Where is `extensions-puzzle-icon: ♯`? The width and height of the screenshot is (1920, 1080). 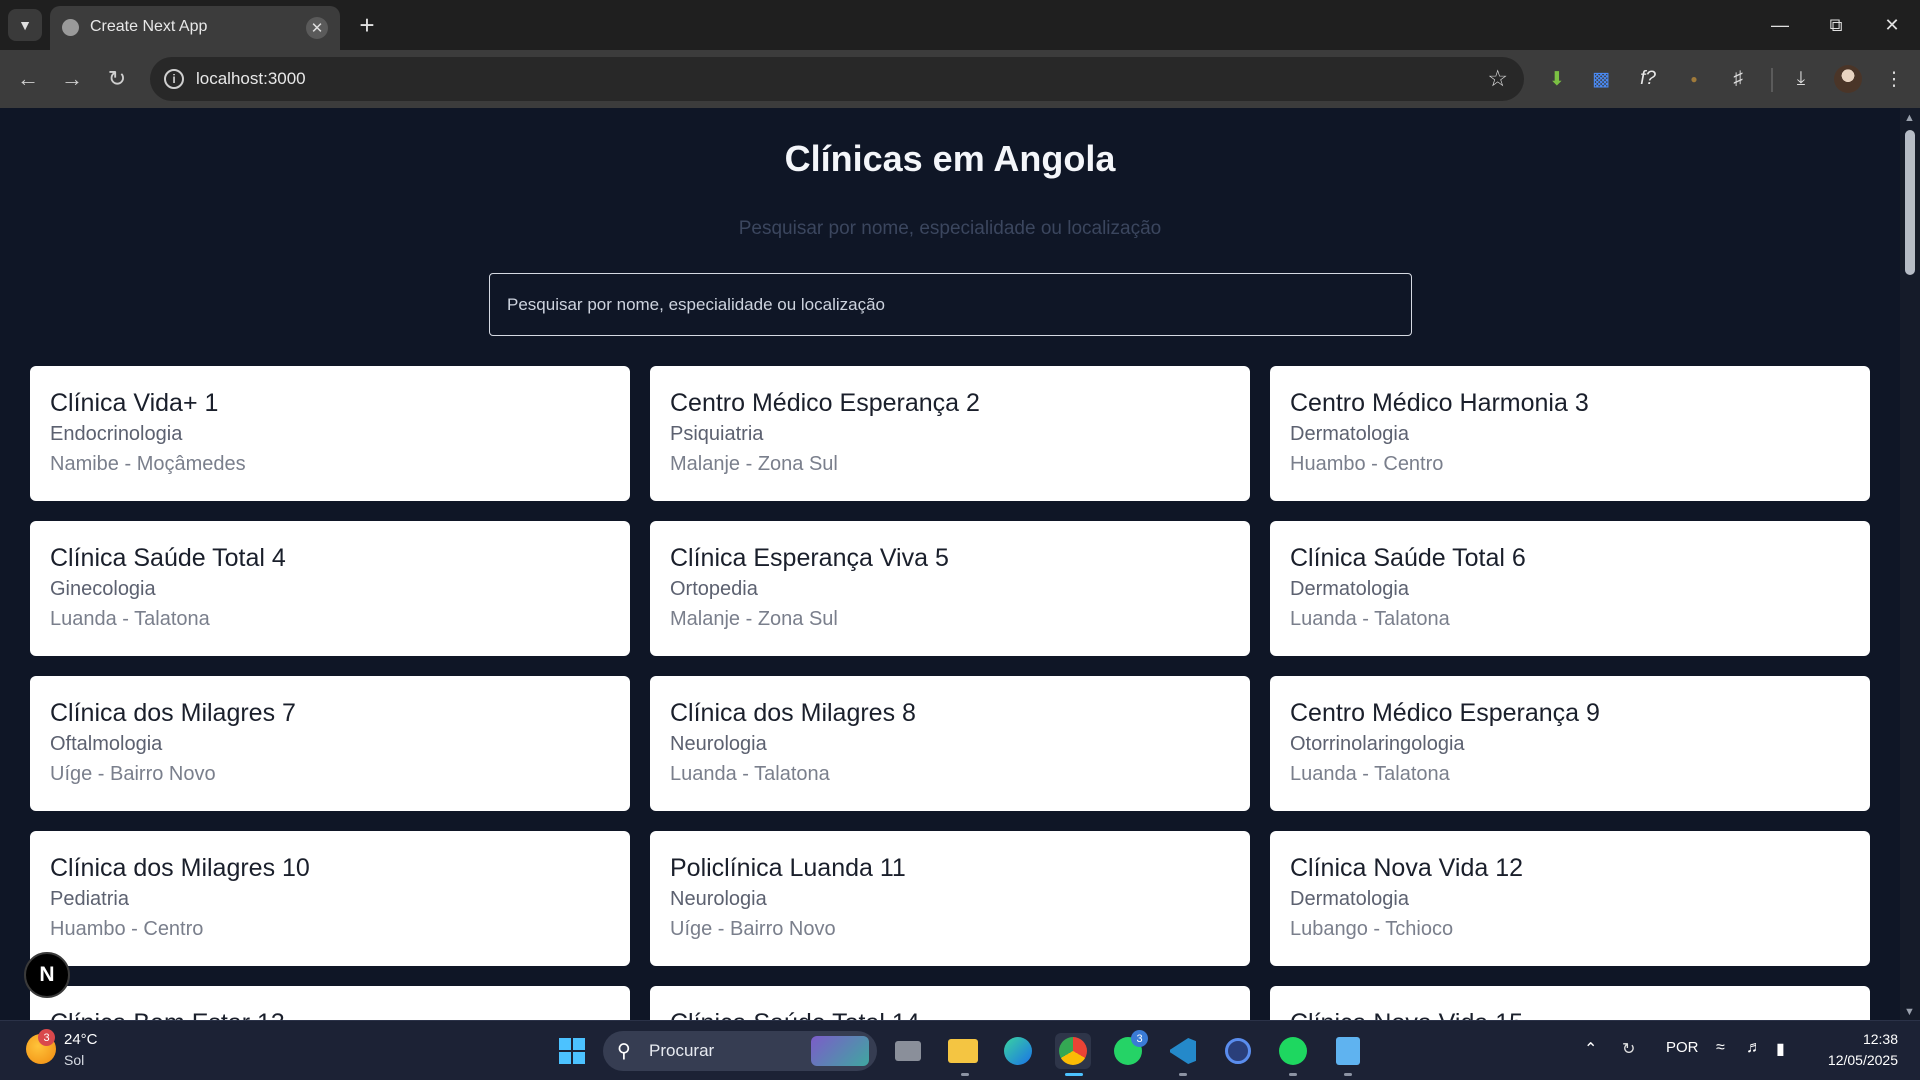 extensions-puzzle-icon: ♯ is located at coordinates (1738, 79).